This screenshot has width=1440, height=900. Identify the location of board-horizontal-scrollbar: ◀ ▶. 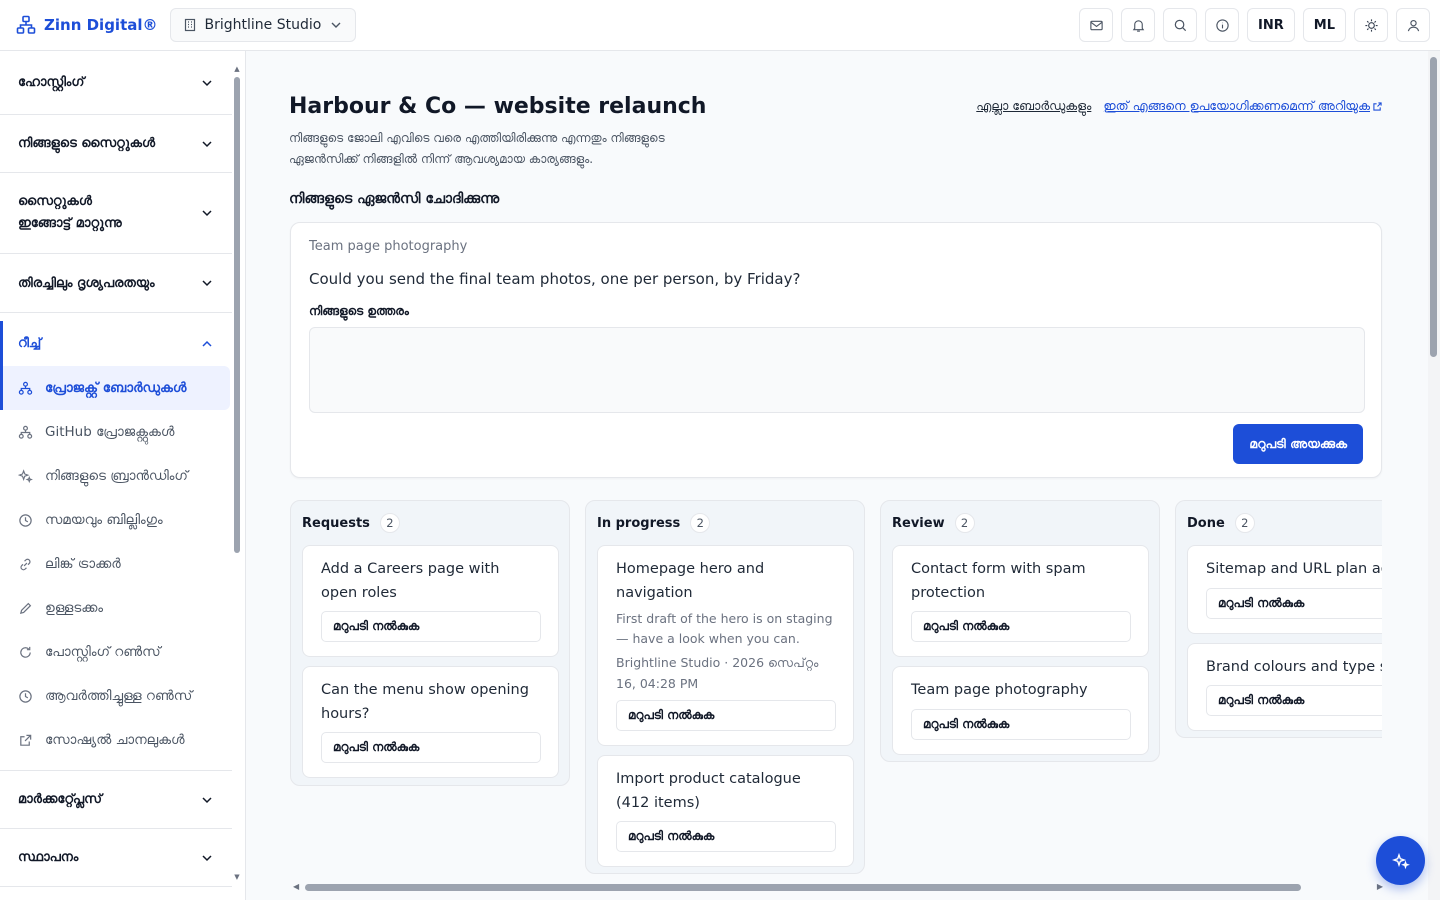
(838, 887).